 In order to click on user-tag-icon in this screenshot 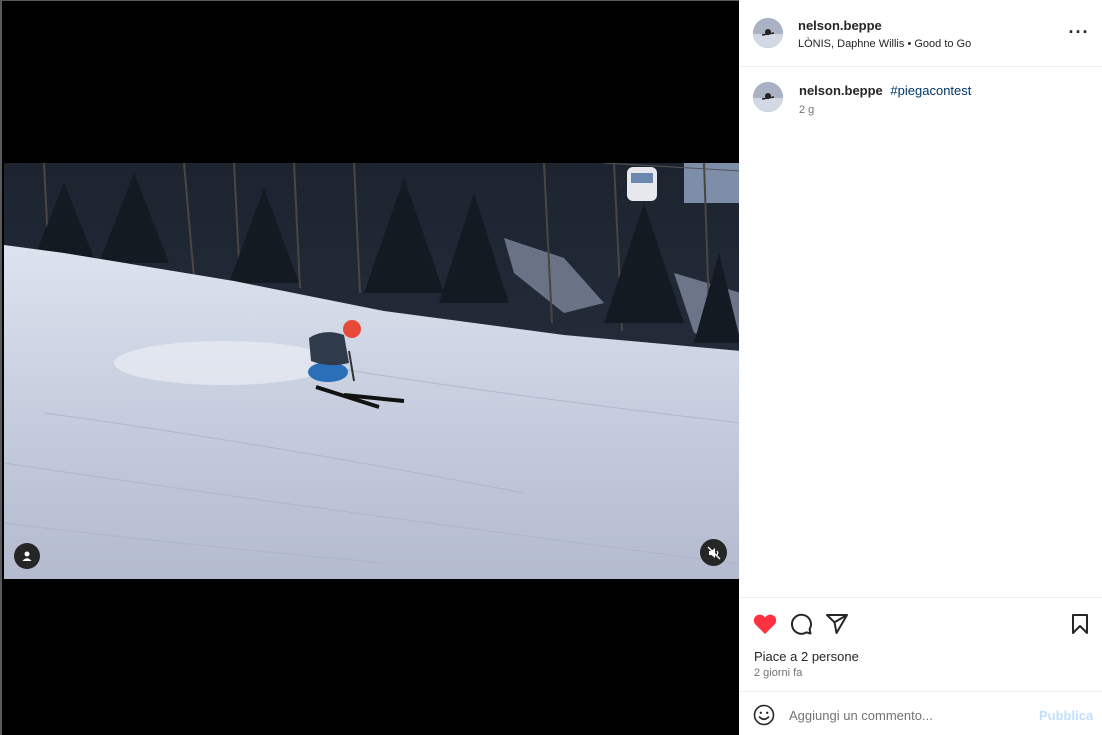, I will do `click(27, 556)`.